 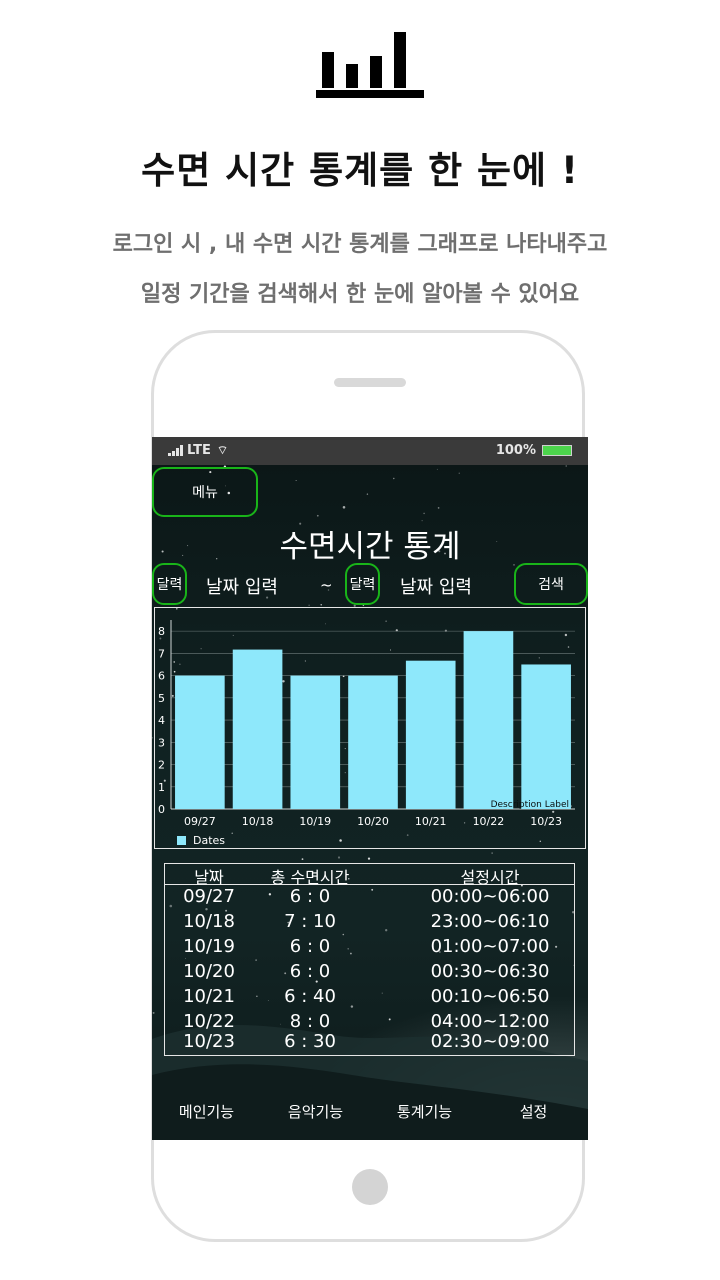 What do you see at coordinates (161, 653) in the screenshot?
I see `y-tick-label: 7` at bounding box center [161, 653].